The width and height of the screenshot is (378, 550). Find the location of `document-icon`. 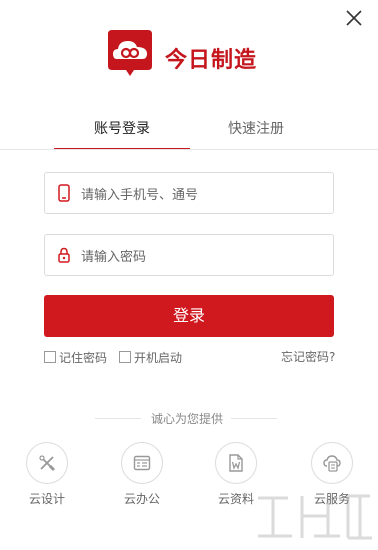

document-icon is located at coordinates (236, 463).